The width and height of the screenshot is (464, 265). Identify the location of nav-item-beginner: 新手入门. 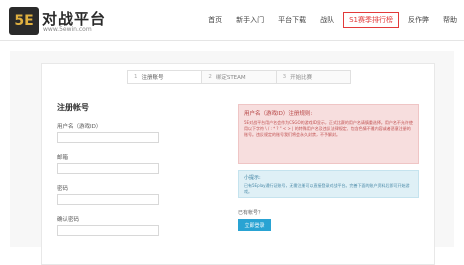
(250, 20).